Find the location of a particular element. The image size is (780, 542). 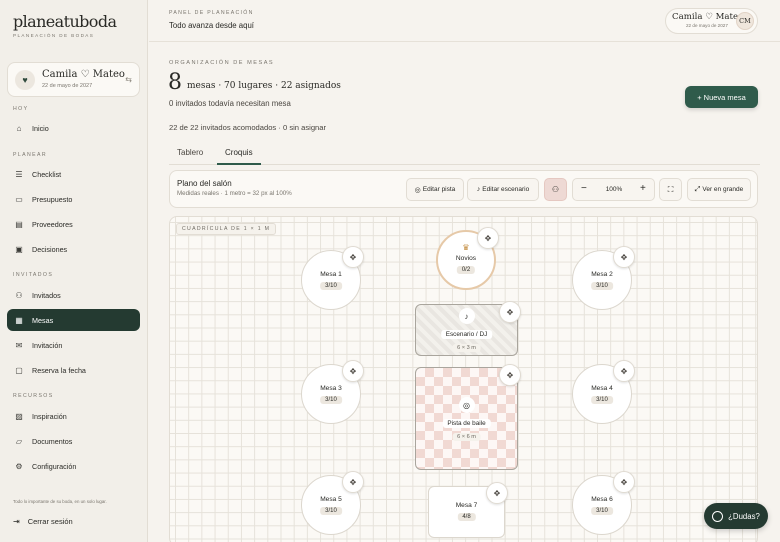

table-count: 8 is located at coordinates (175, 82).